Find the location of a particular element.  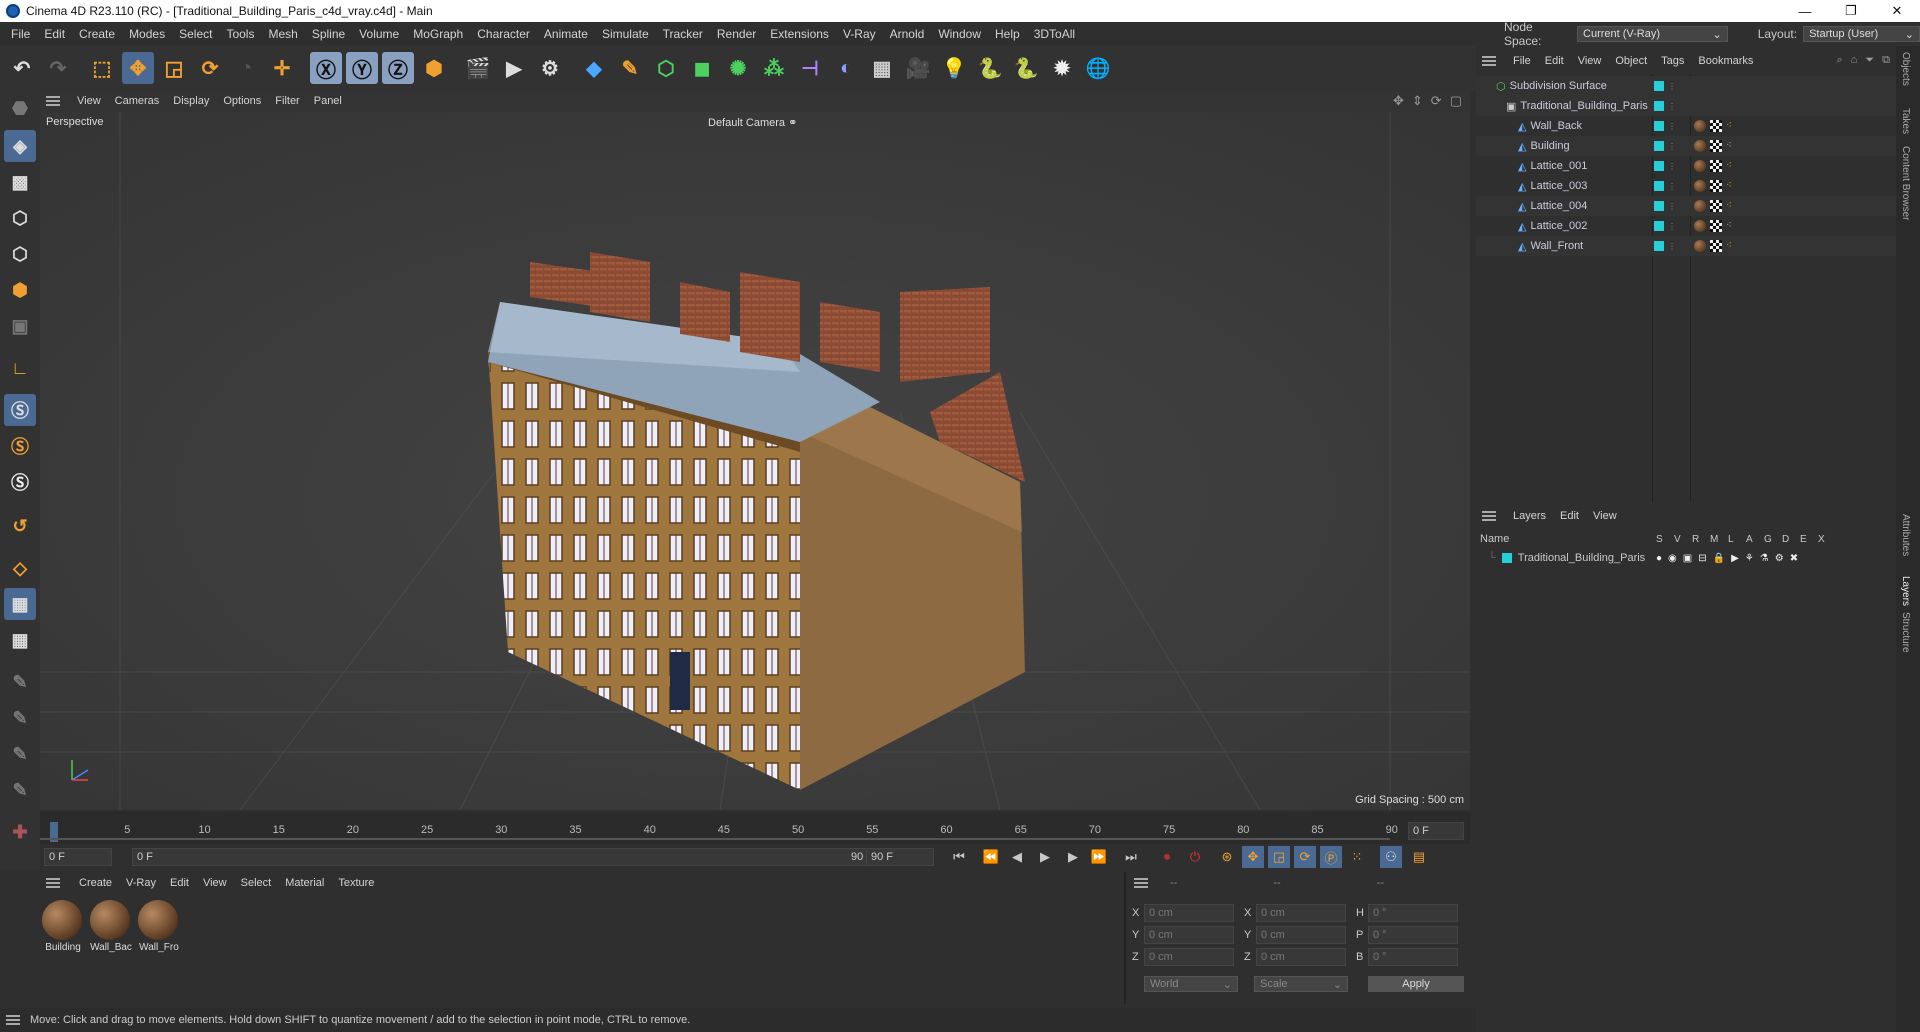

search-icon: ⌕ is located at coordinates (1840, 60).